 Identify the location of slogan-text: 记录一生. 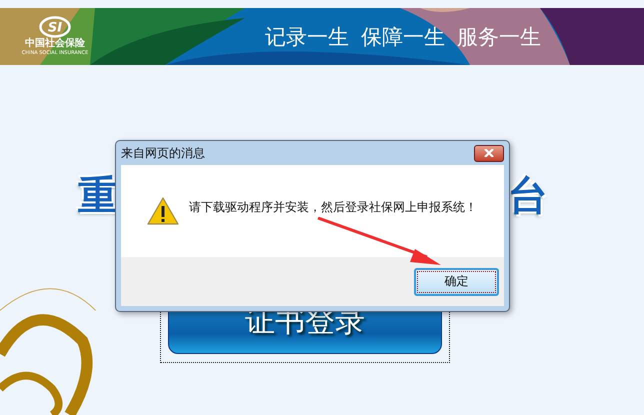
(307, 37).